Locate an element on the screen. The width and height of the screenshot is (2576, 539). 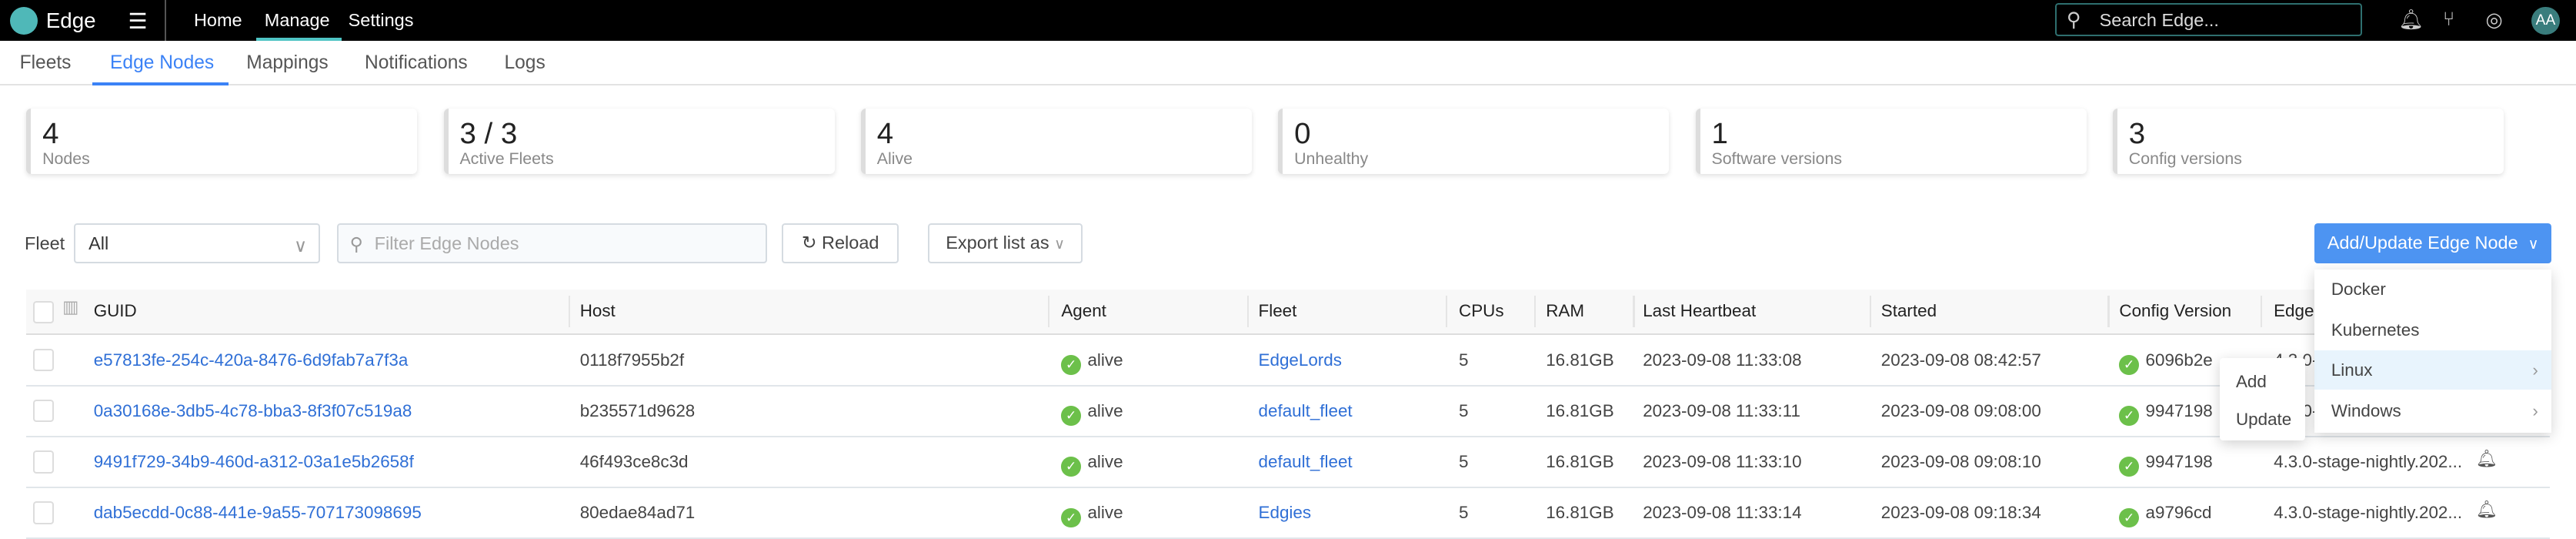
nav-home: Home is located at coordinates (218, 20).